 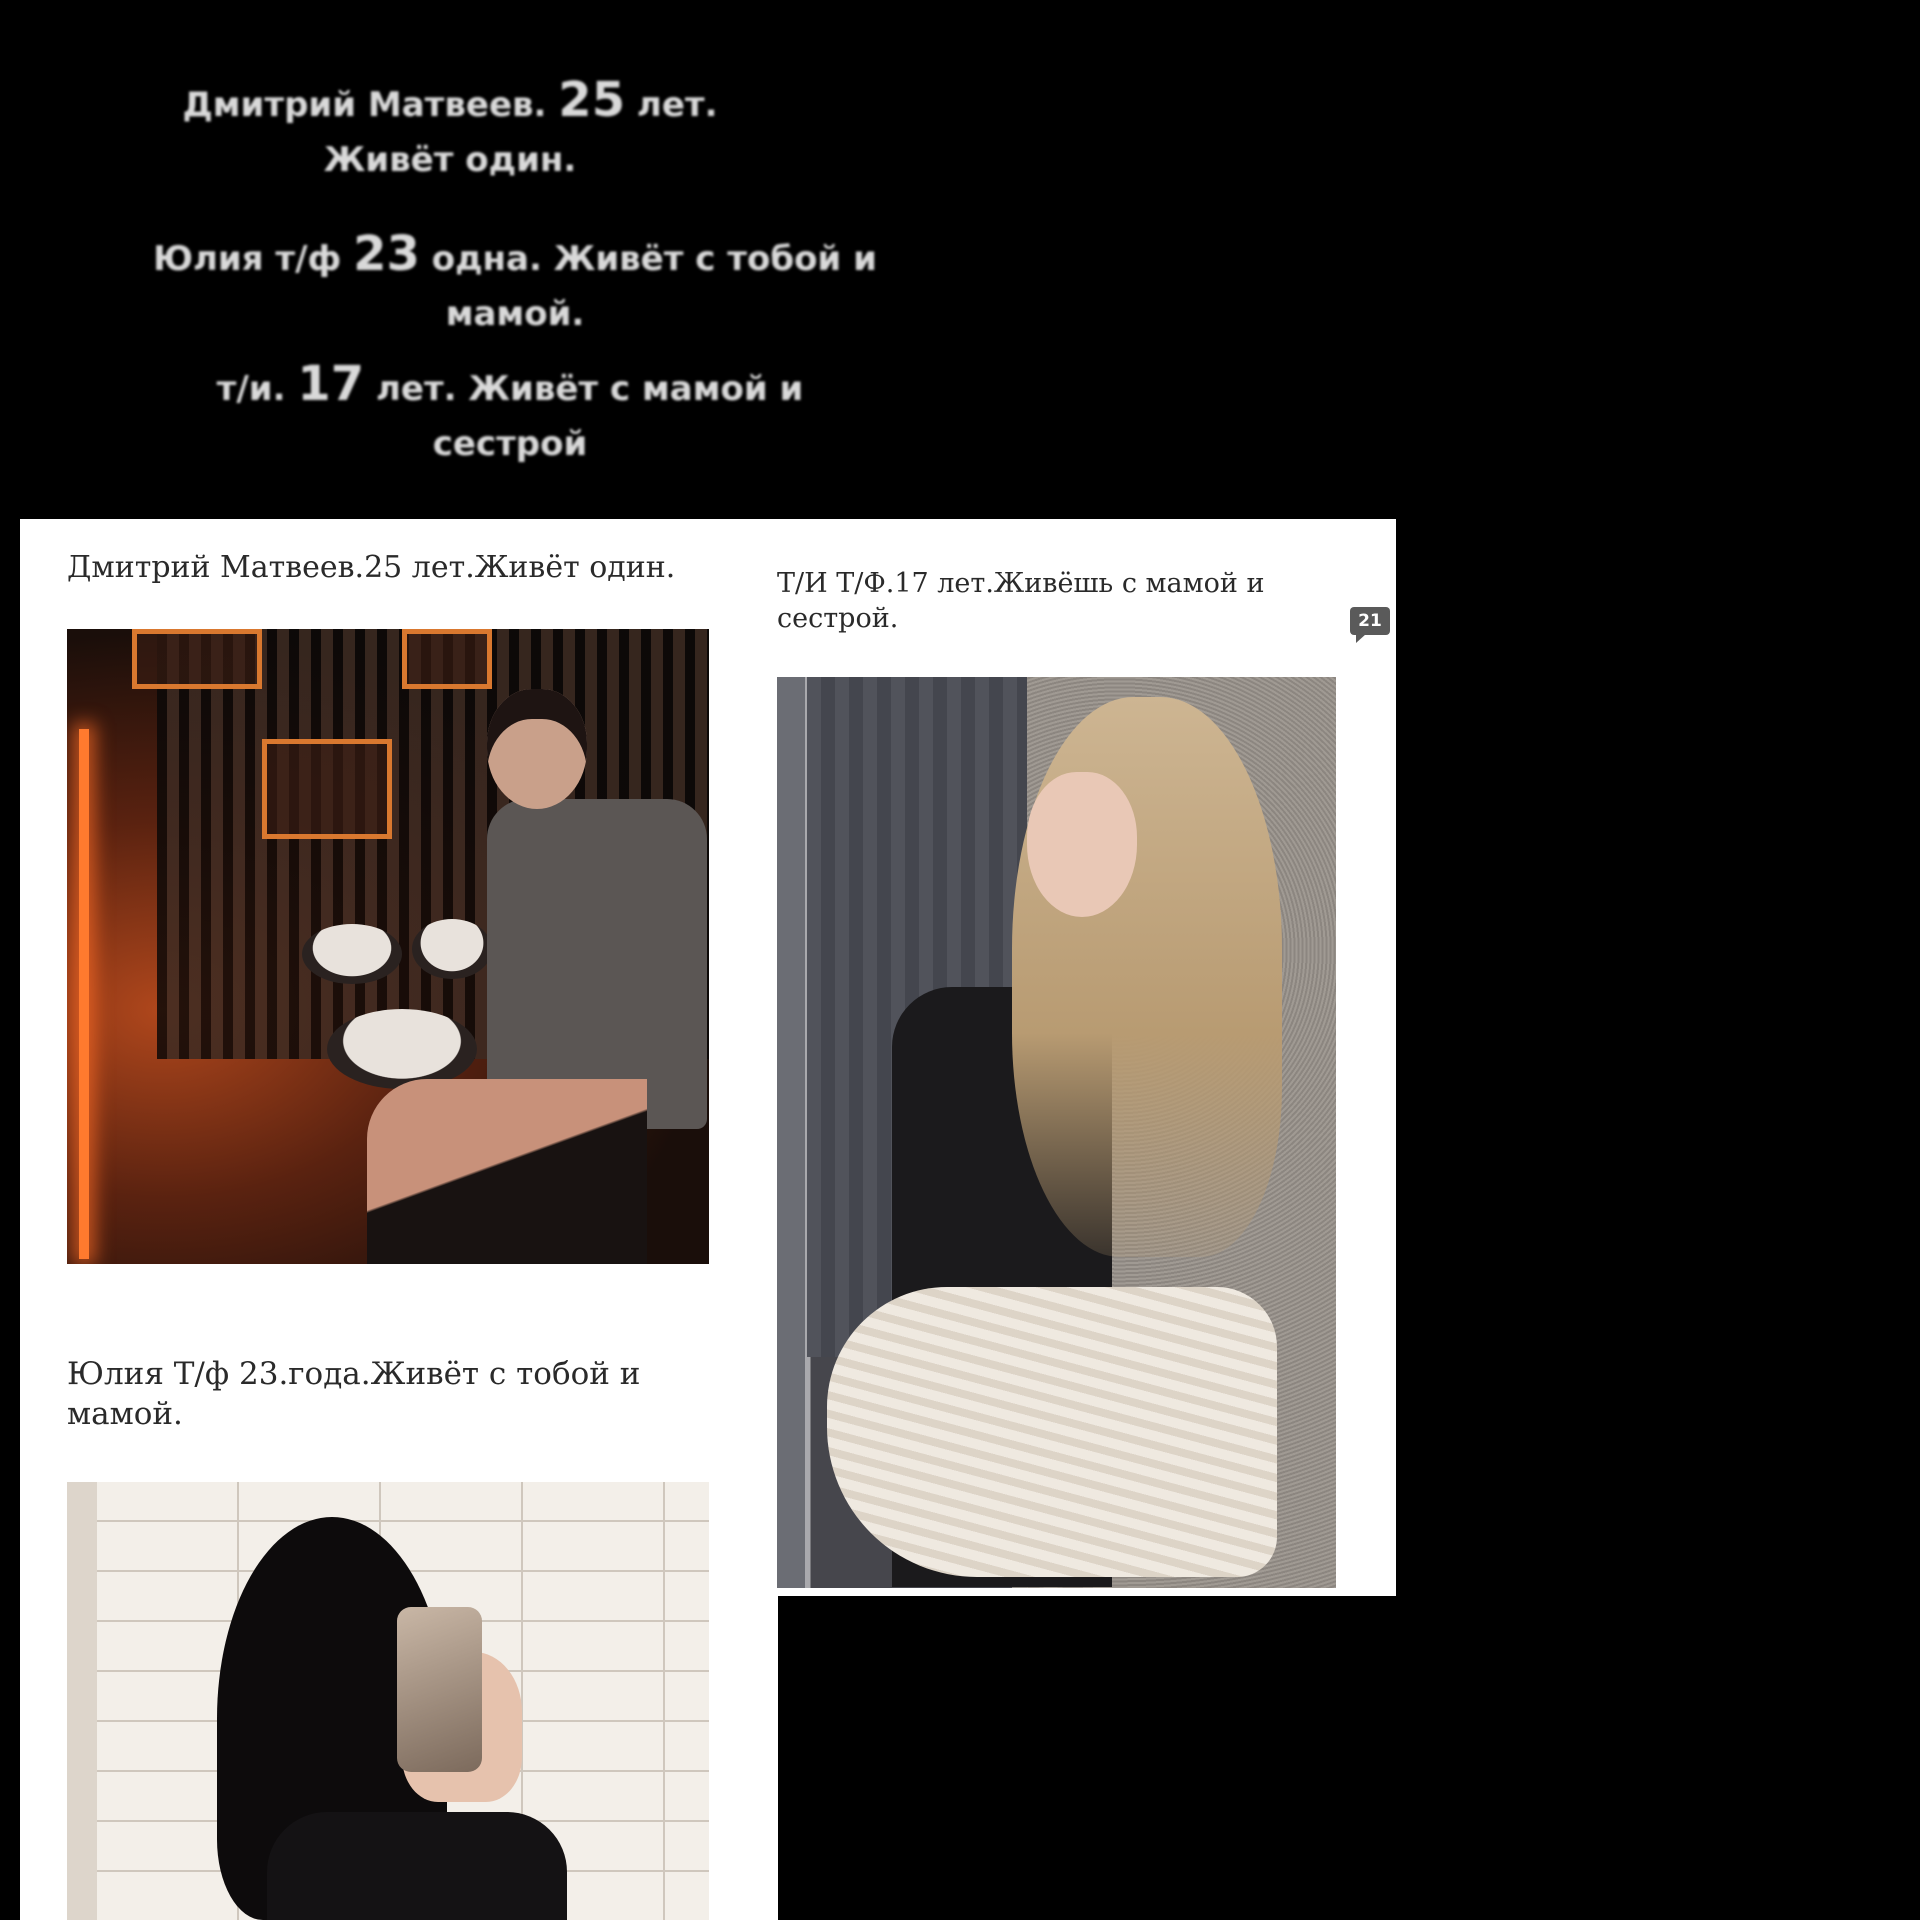 I want to click on caption-text: лет. Живёт с мамой и сестрой, so click(x=584, y=416).